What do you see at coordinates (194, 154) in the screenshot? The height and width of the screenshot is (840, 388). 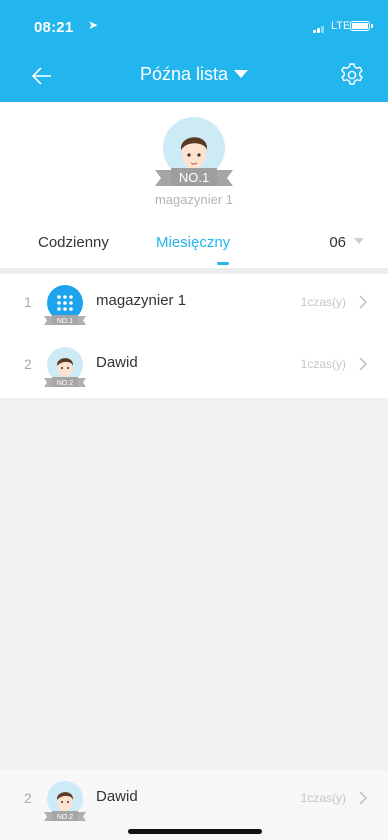 I see `winner-avatar: NO.1` at bounding box center [194, 154].